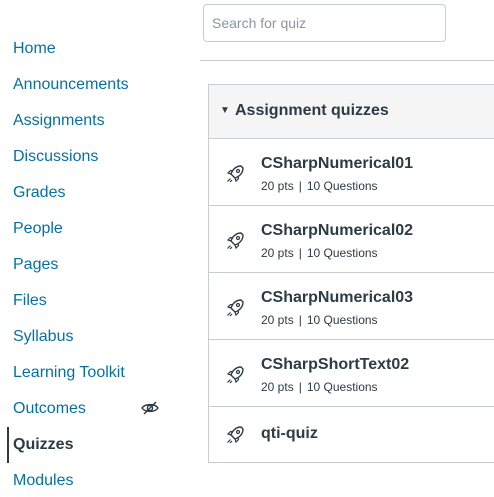 The image size is (494, 497). What do you see at coordinates (49, 409) in the screenshot?
I see `nav-item-outcomes: Outcomes` at bounding box center [49, 409].